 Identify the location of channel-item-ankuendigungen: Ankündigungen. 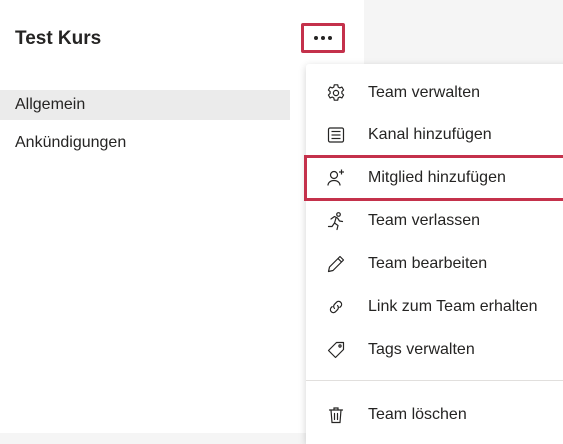
(145, 143).